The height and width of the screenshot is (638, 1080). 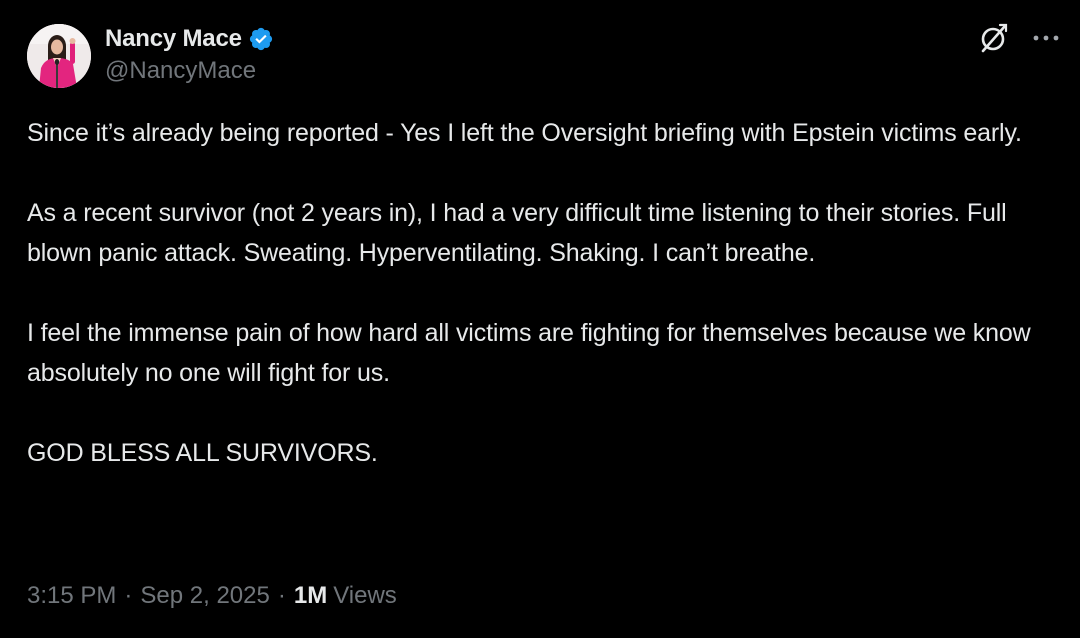 I want to click on views-count: 1M, so click(x=310, y=596).